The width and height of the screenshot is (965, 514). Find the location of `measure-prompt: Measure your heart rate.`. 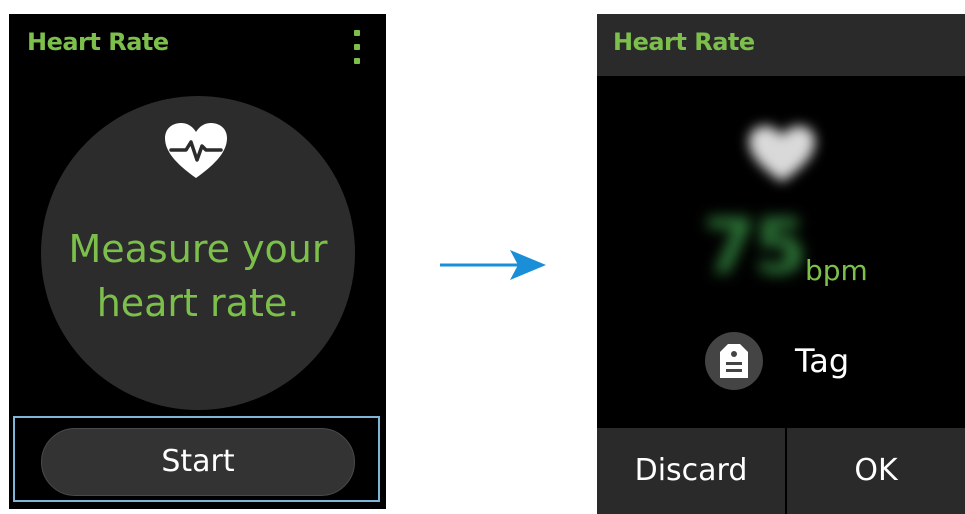

measure-prompt: Measure your heart rate. is located at coordinates (198, 276).